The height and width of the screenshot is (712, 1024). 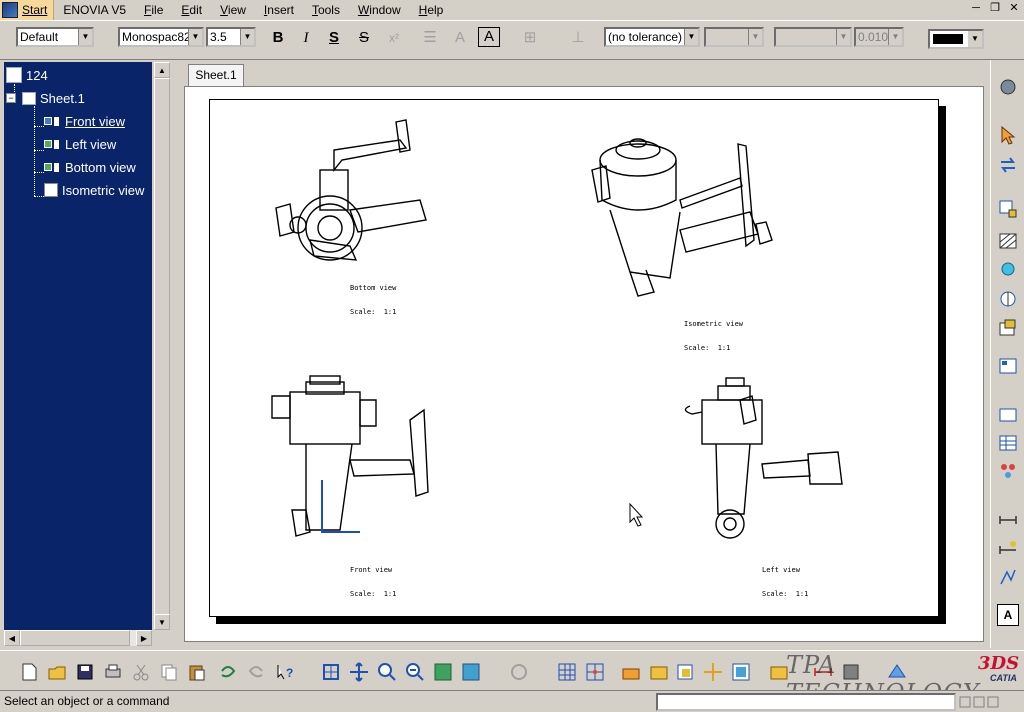 I want to click on close-icon: ✕, so click(x=1014, y=9).